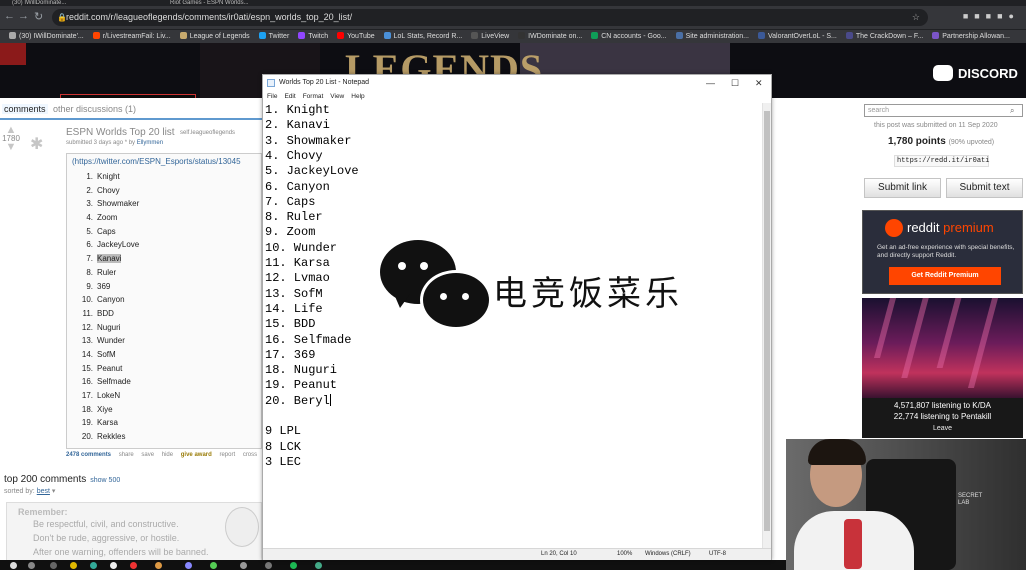  What do you see at coordinates (767, 321) in the screenshot?
I see `scrollbar-thumb` at bounding box center [767, 321].